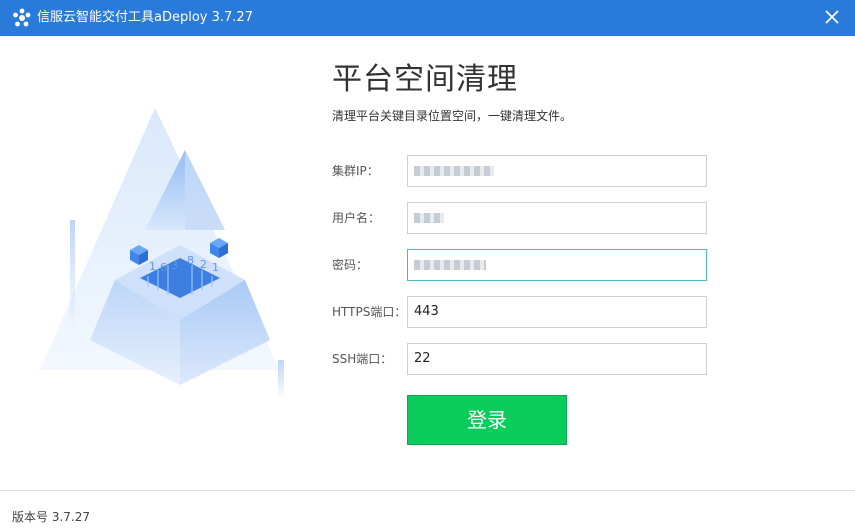  What do you see at coordinates (557, 312) in the screenshot?
I see `https-port-input: 443` at bounding box center [557, 312].